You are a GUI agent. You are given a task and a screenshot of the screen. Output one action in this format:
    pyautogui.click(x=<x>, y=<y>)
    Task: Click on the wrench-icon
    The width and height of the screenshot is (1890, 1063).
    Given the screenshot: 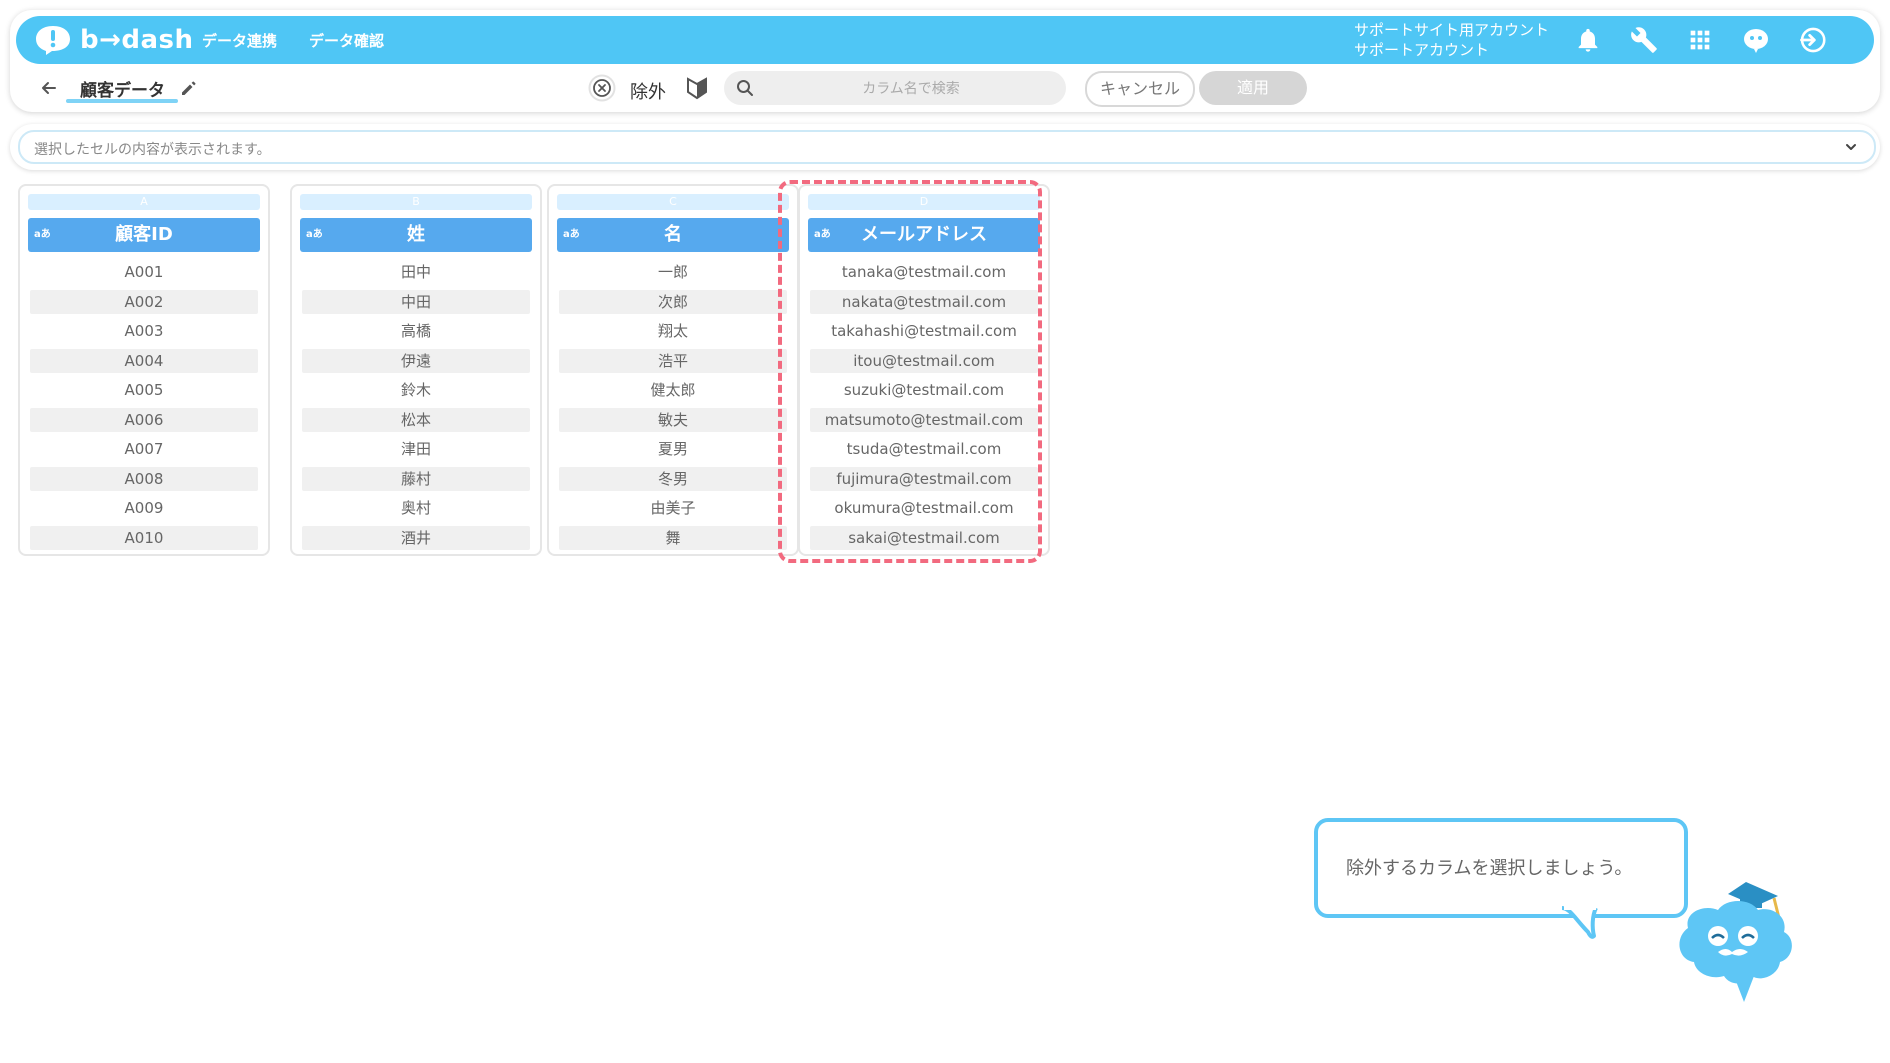 What is the action you would take?
    pyautogui.click(x=1644, y=40)
    